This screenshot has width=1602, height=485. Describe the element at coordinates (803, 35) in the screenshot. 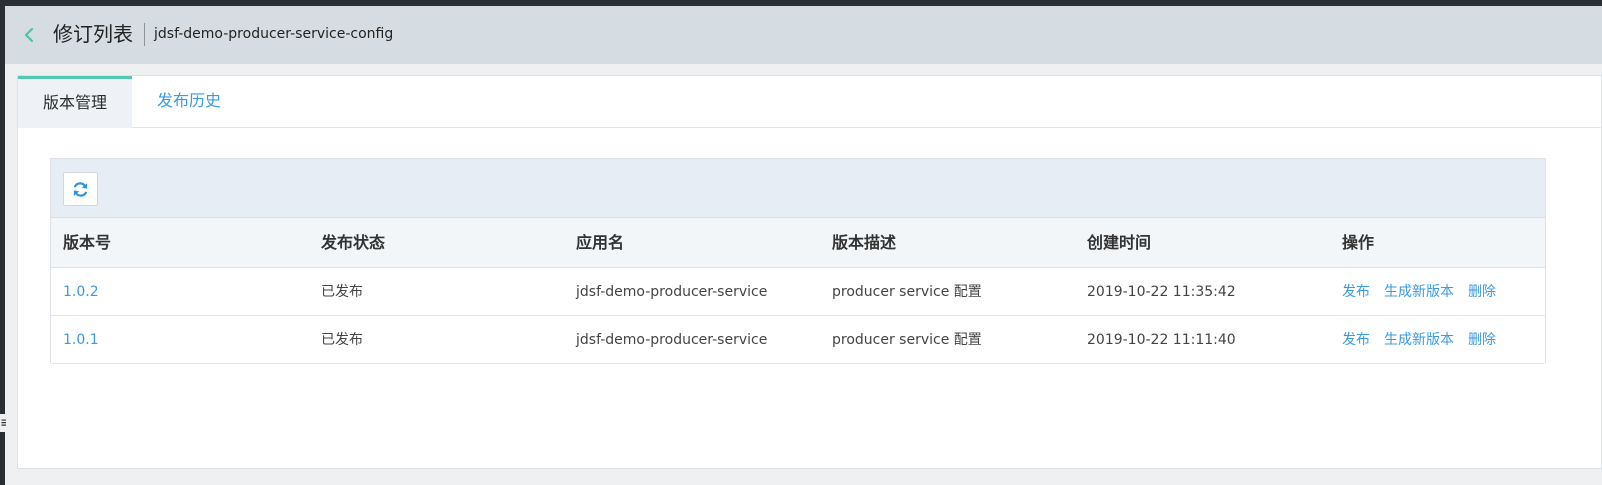

I see `page-header: 修订列表 jdsf-demo-producer-service-config` at that location.